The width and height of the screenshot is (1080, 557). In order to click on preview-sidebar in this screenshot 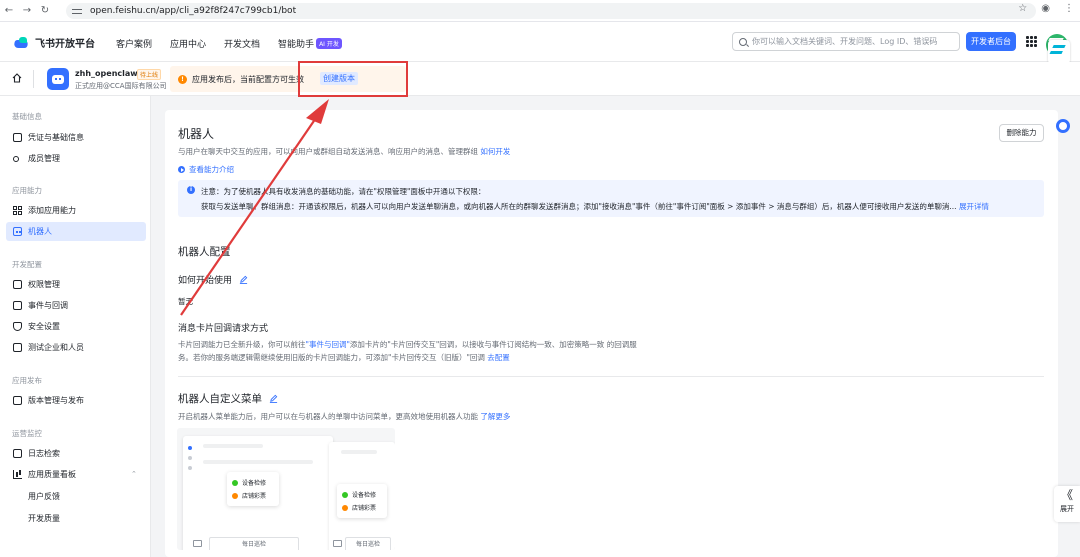, I will do `click(190, 458)`.